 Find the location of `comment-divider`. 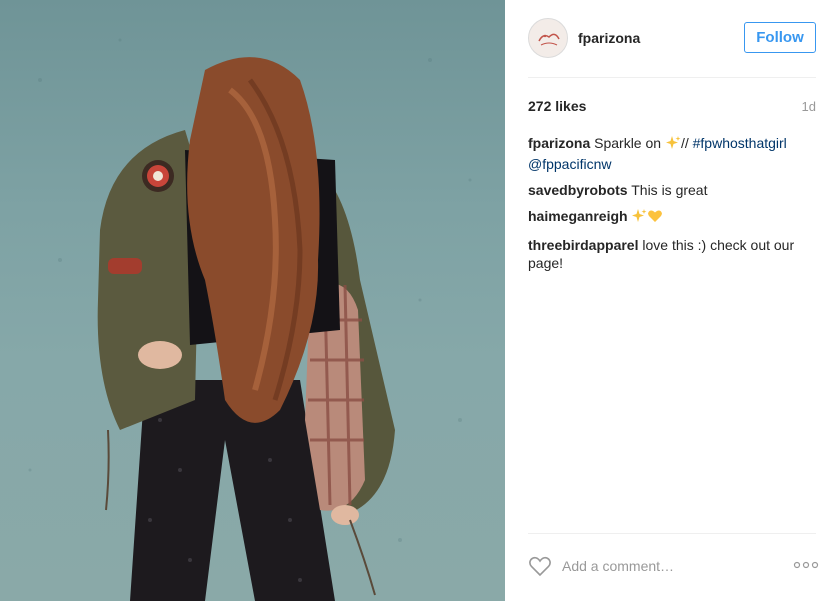

comment-divider is located at coordinates (672, 533).